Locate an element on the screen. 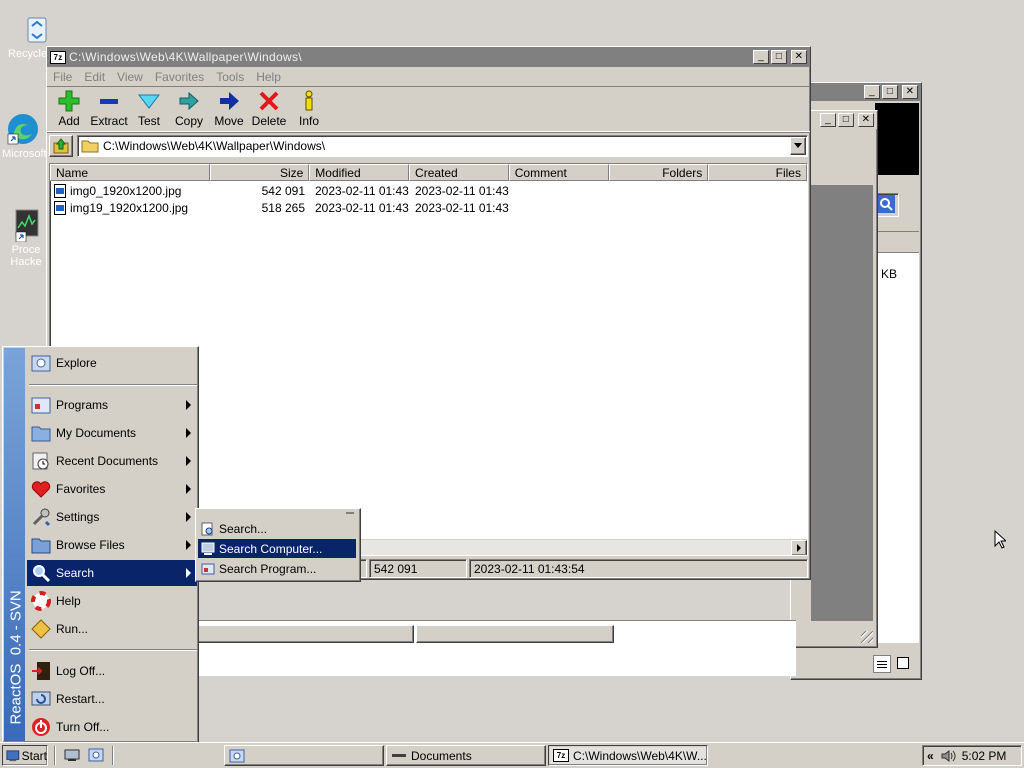  column-header-name: Name is located at coordinates (130, 172).